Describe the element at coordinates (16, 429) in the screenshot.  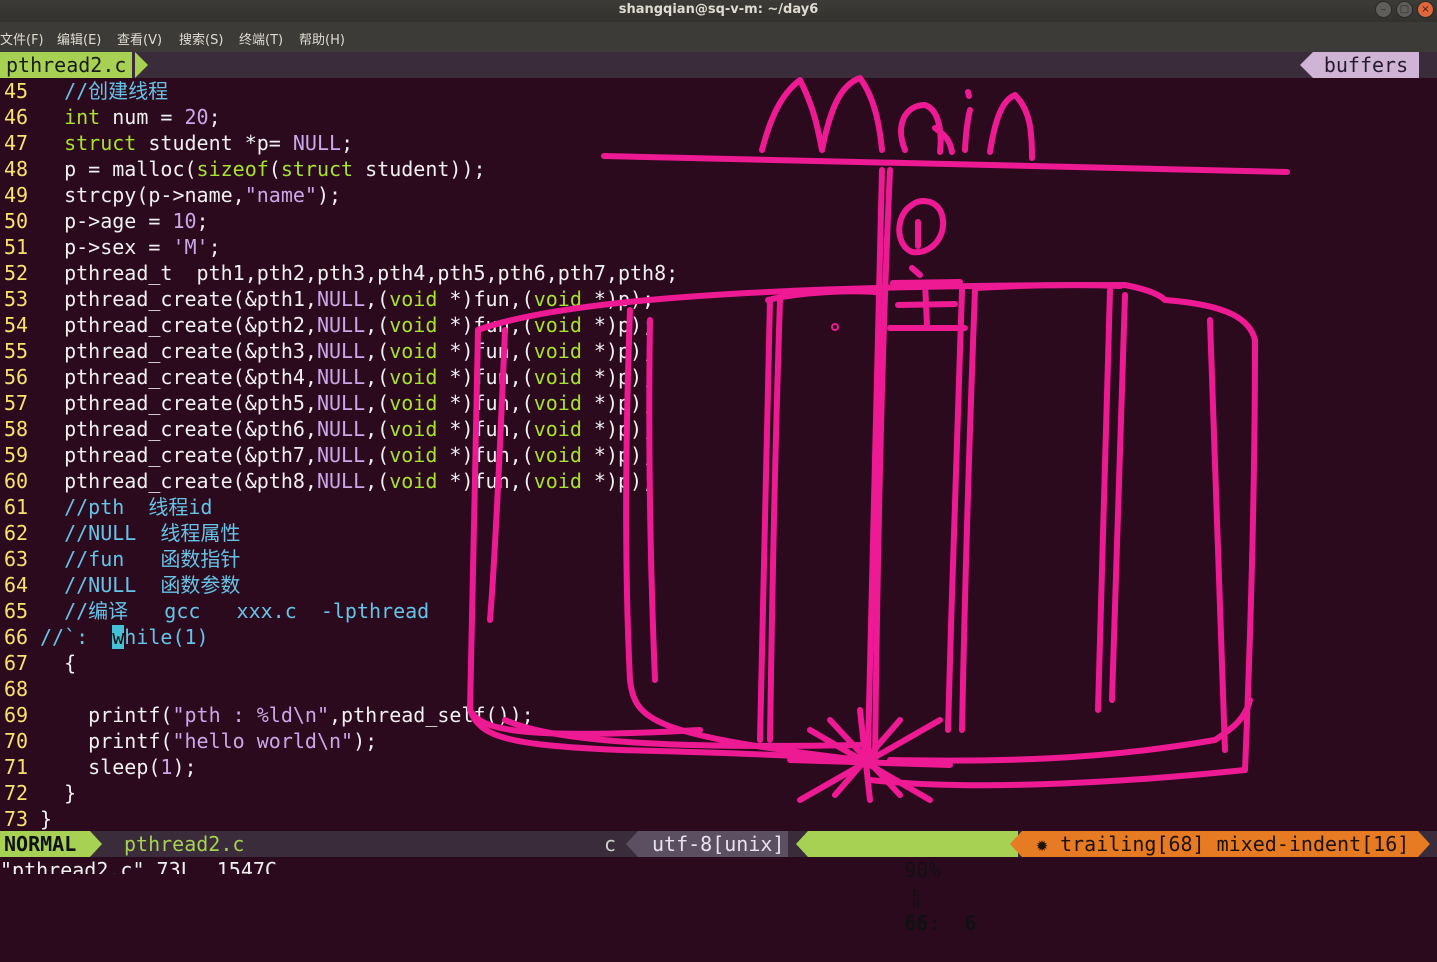
I see `line-number: 58` at that location.